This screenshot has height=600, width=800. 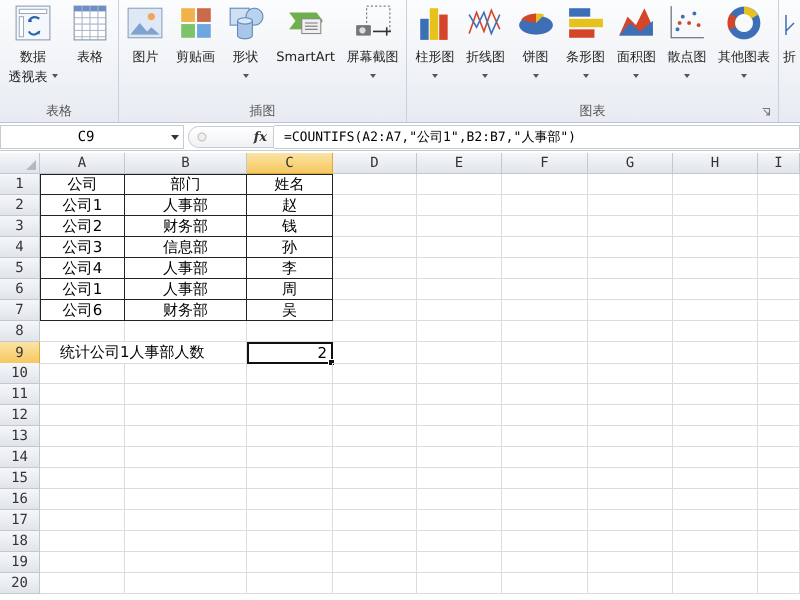 I want to click on row-header: 5, so click(x=20, y=268).